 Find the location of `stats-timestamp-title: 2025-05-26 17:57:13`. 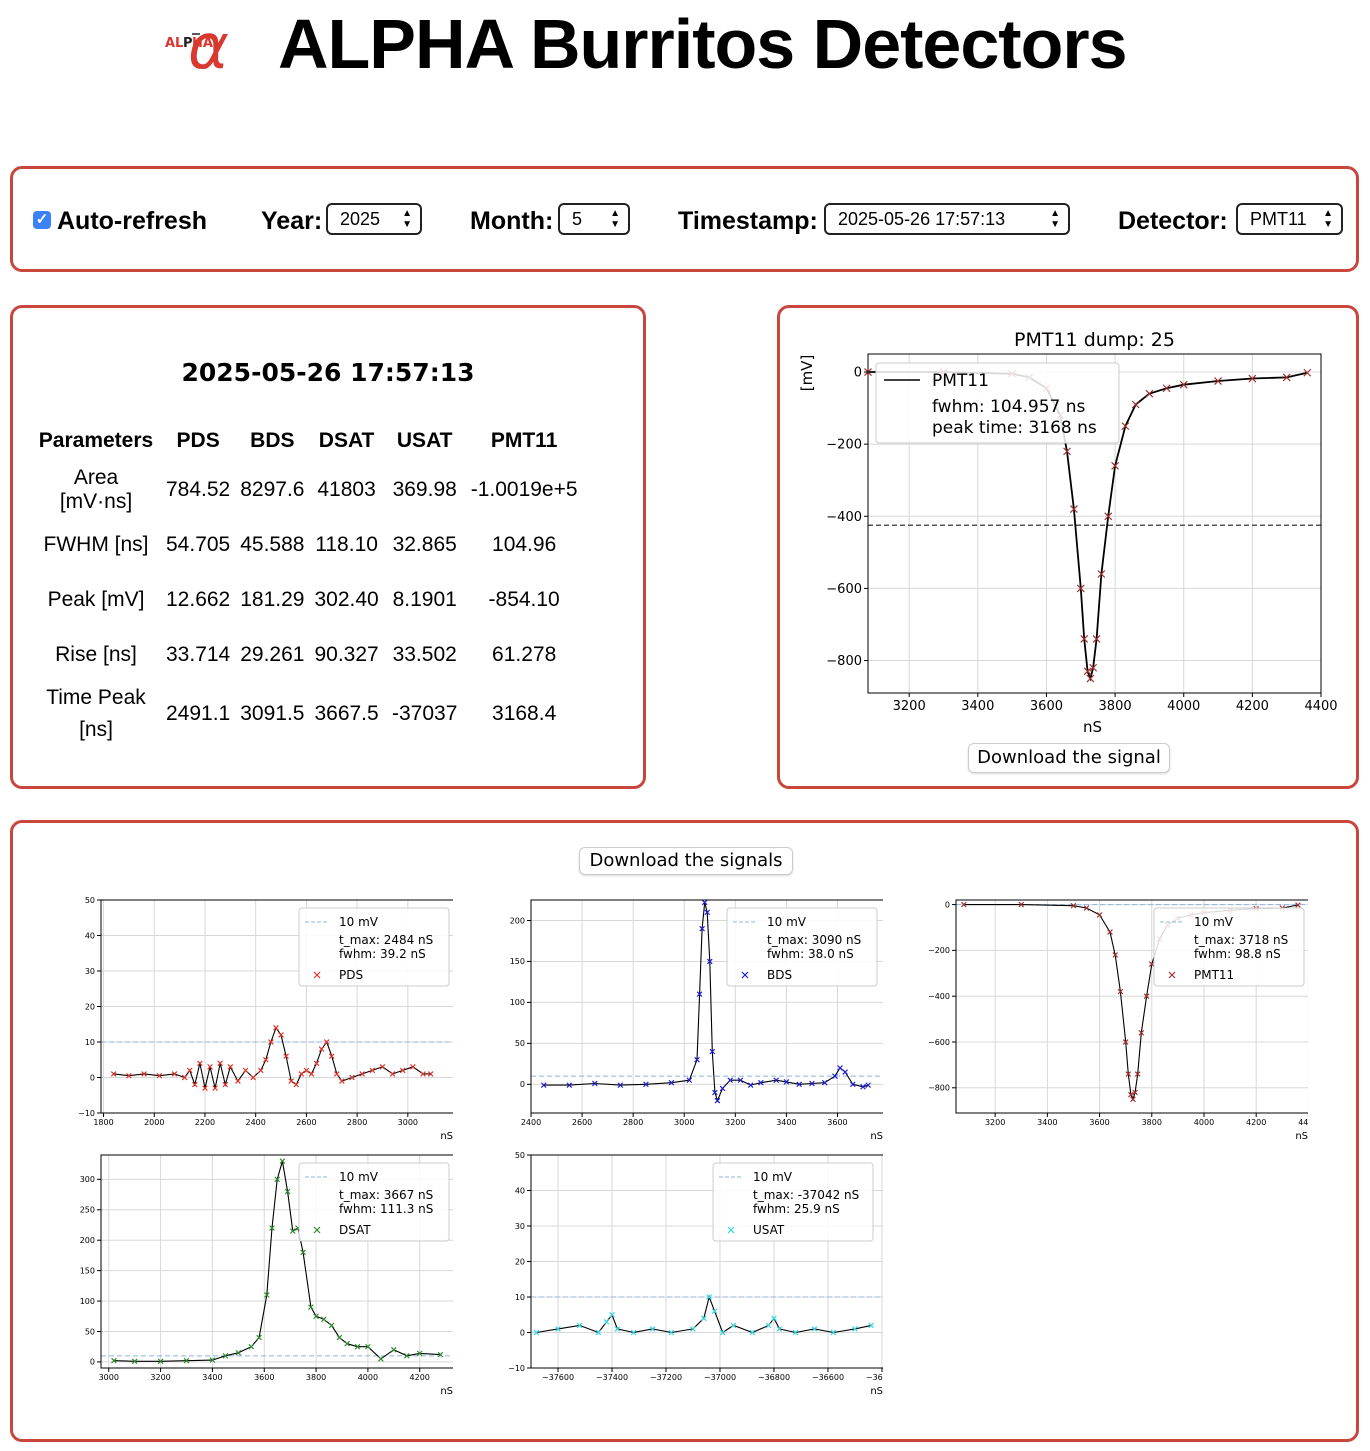

stats-timestamp-title: 2025-05-26 17:57:13 is located at coordinates (328, 372).